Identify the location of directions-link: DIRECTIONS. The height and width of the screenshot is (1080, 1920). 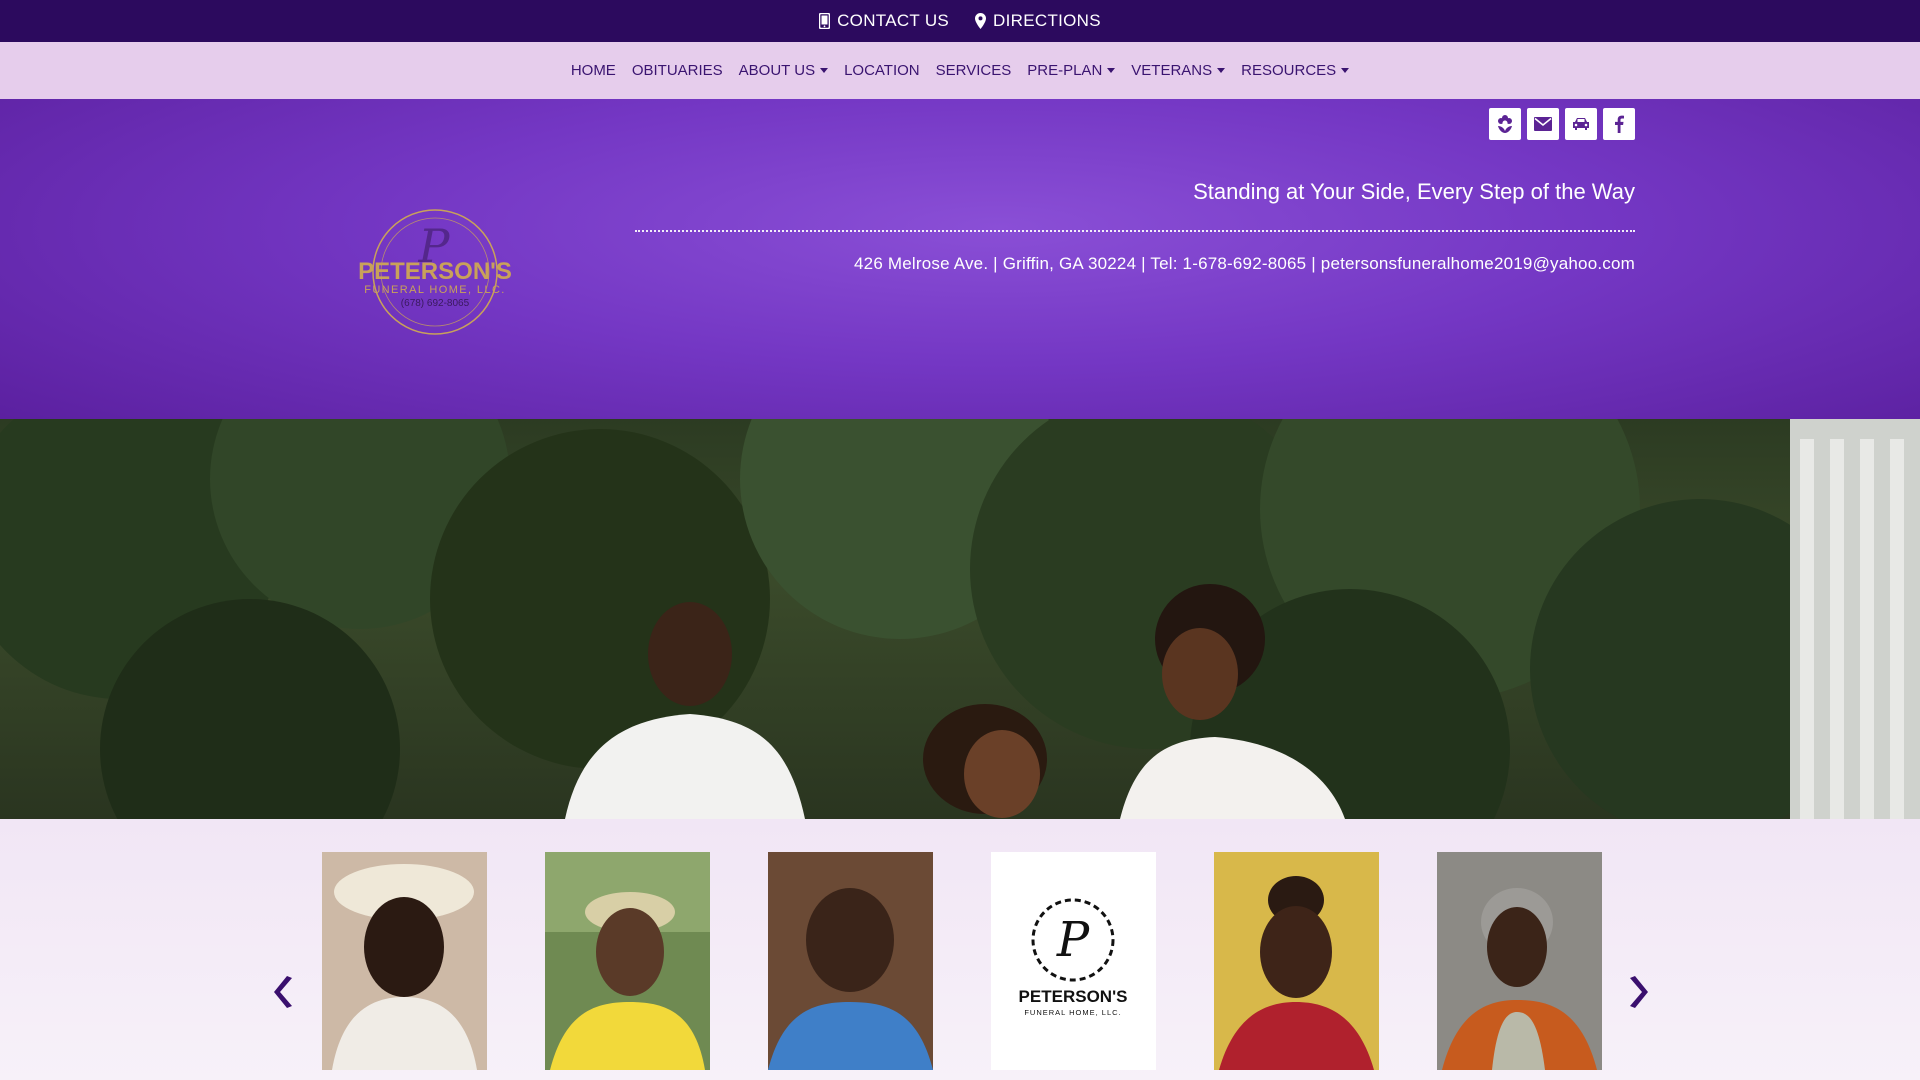
(1038, 21).